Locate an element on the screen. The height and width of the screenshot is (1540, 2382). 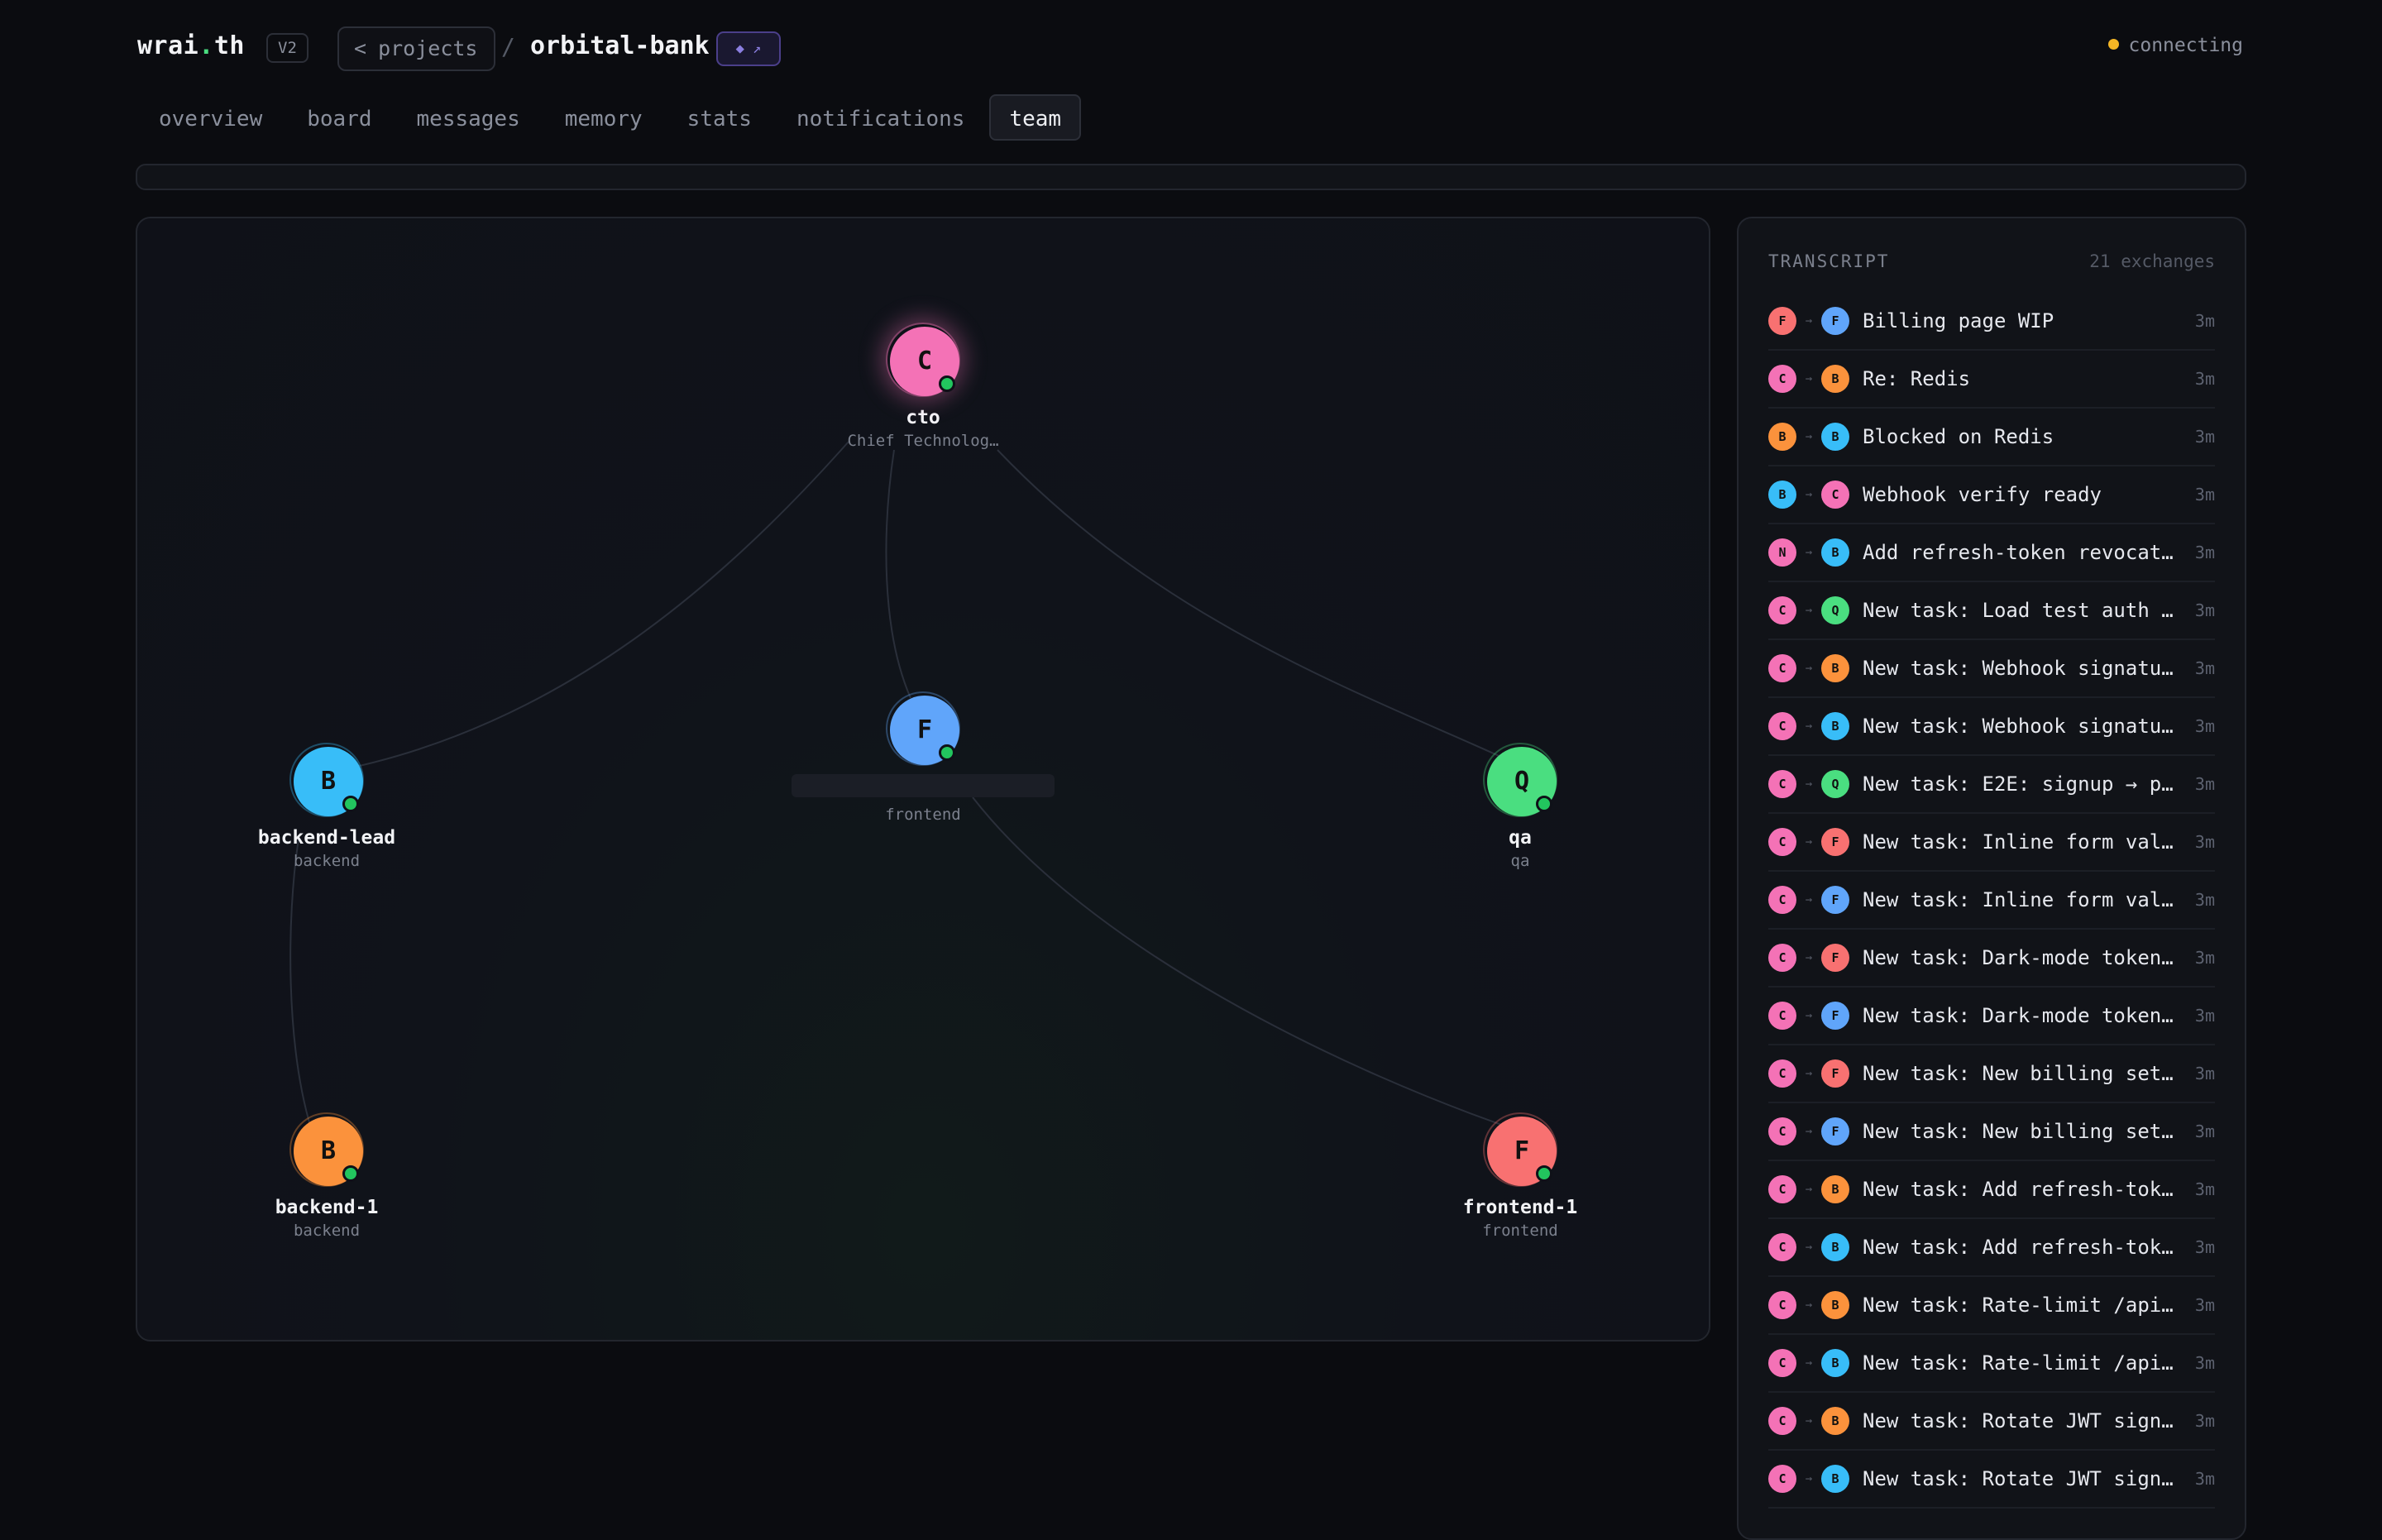
agent-node-qa: Q qa qa is located at coordinates (1520, 806).